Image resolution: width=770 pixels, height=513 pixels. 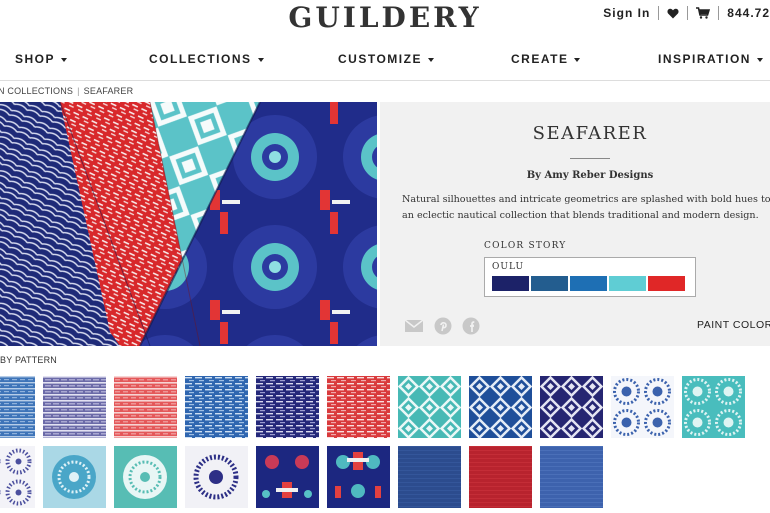 What do you see at coordinates (590, 133) in the screenshot?
I see `collection-title: SEAFARER` at bounding box center [590, 133].